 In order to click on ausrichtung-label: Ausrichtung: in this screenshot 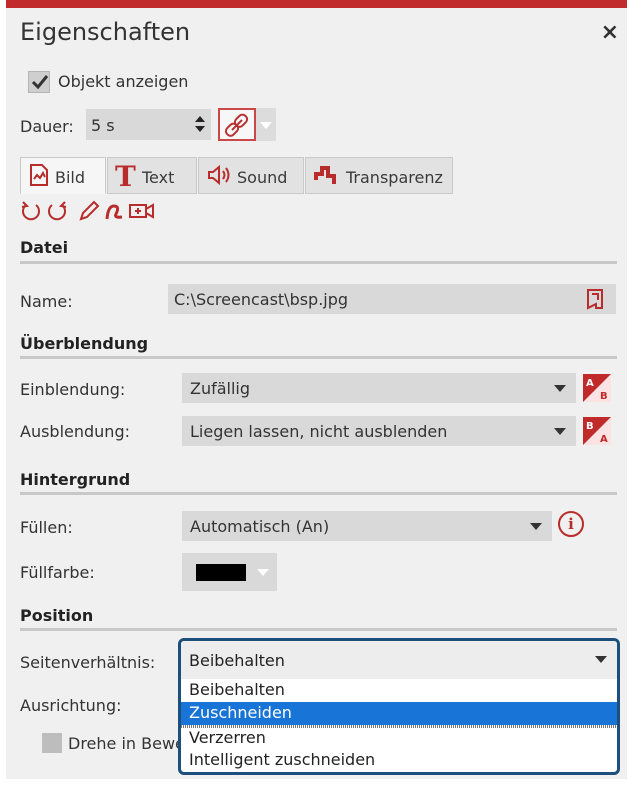, I will do `click(71, 705)`.